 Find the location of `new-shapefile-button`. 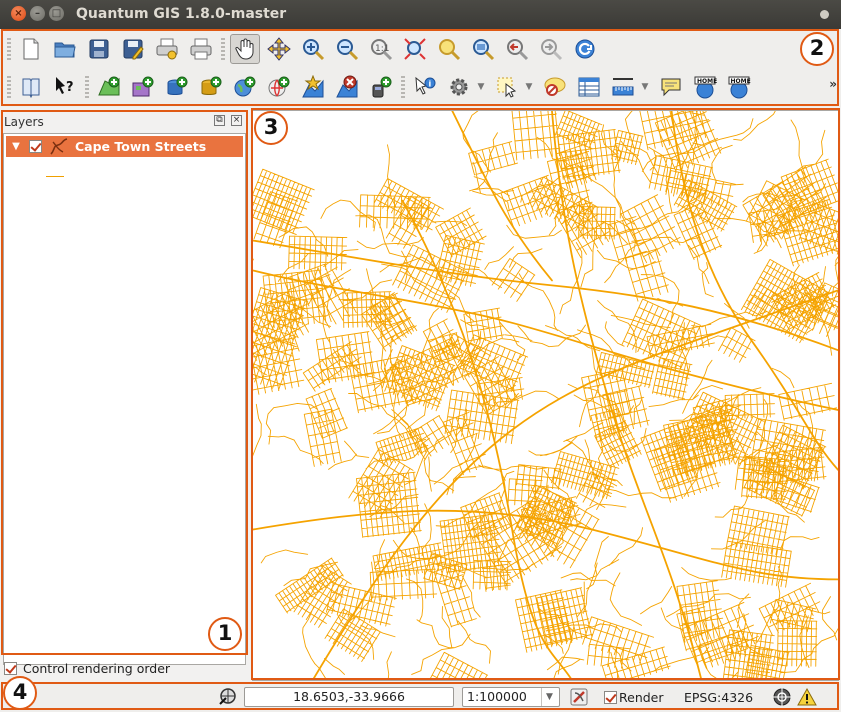

new-shapefile-button is located at coordinates (313, 87).